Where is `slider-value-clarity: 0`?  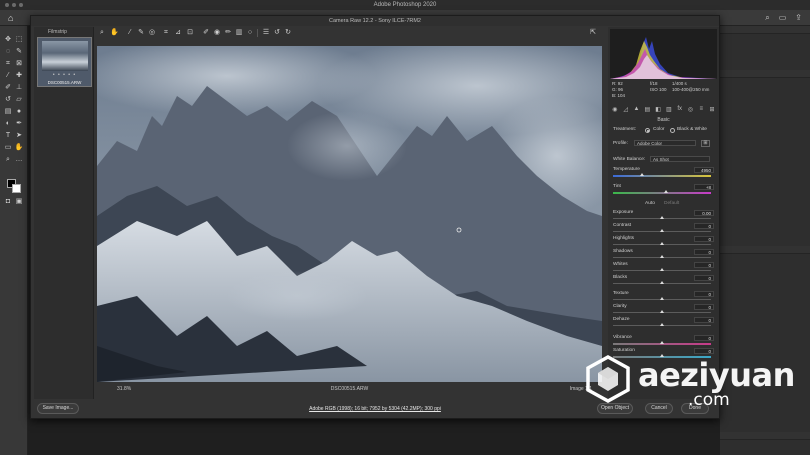 slider-value-clarity: 0 is located at coordinates (704, 306).